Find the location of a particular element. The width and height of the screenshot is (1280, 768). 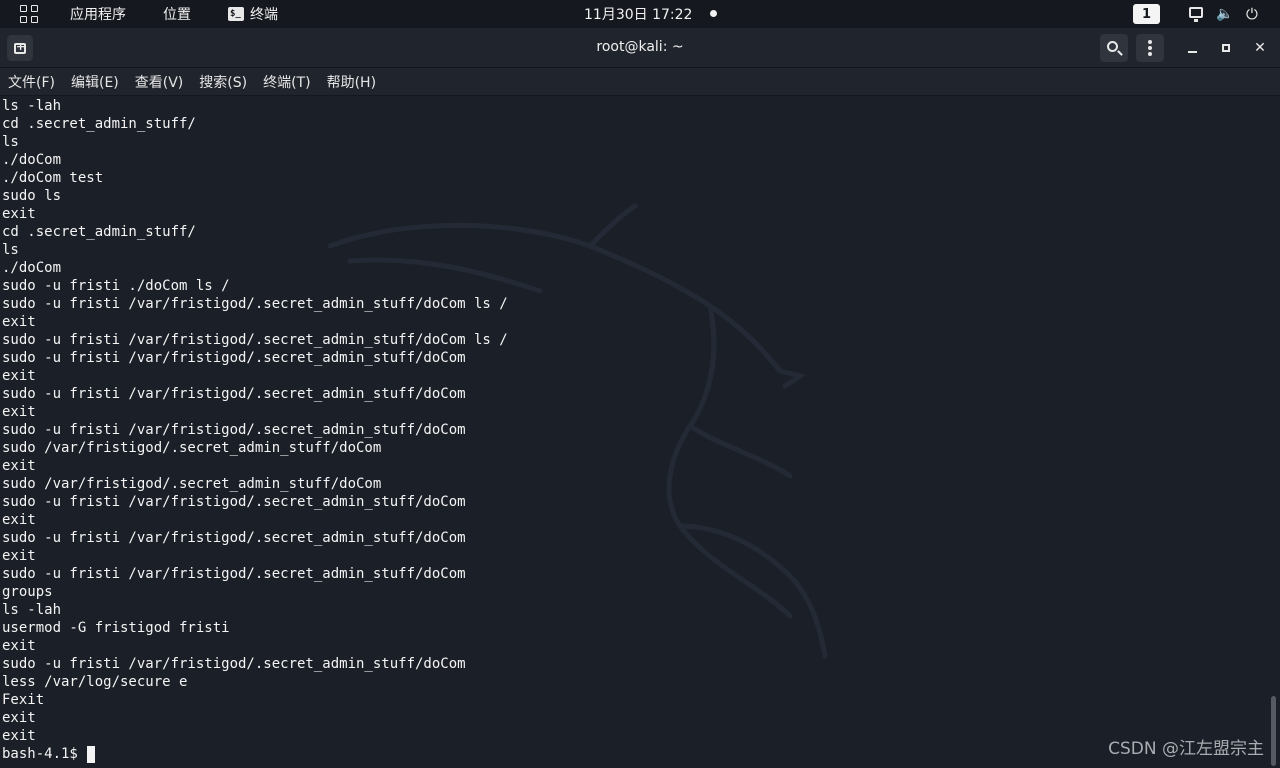

kebab-menu-icon is located at coordinates (1150, 48).